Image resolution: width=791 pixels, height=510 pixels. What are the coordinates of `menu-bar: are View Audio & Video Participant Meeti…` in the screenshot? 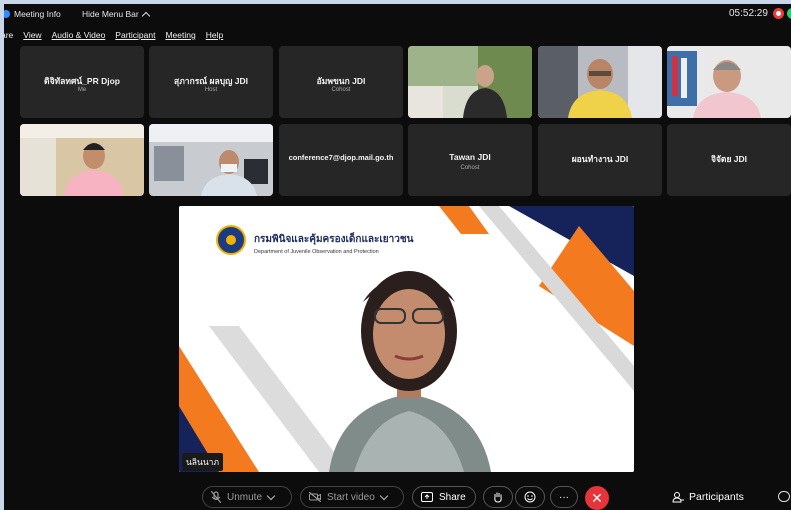 It's located at (113, 37).